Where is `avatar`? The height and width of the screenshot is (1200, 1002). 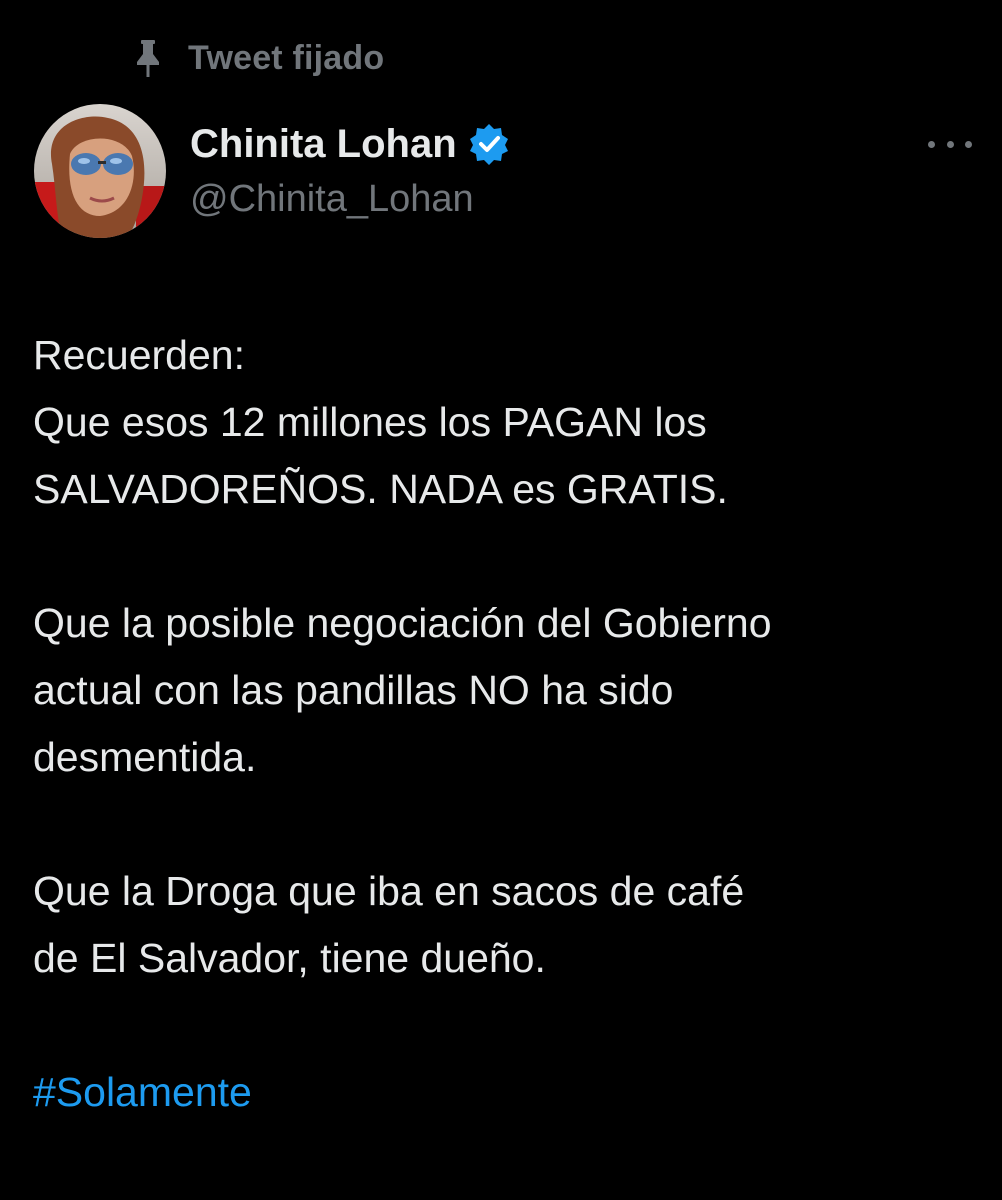
avatar is located at coordinates (100, 171).